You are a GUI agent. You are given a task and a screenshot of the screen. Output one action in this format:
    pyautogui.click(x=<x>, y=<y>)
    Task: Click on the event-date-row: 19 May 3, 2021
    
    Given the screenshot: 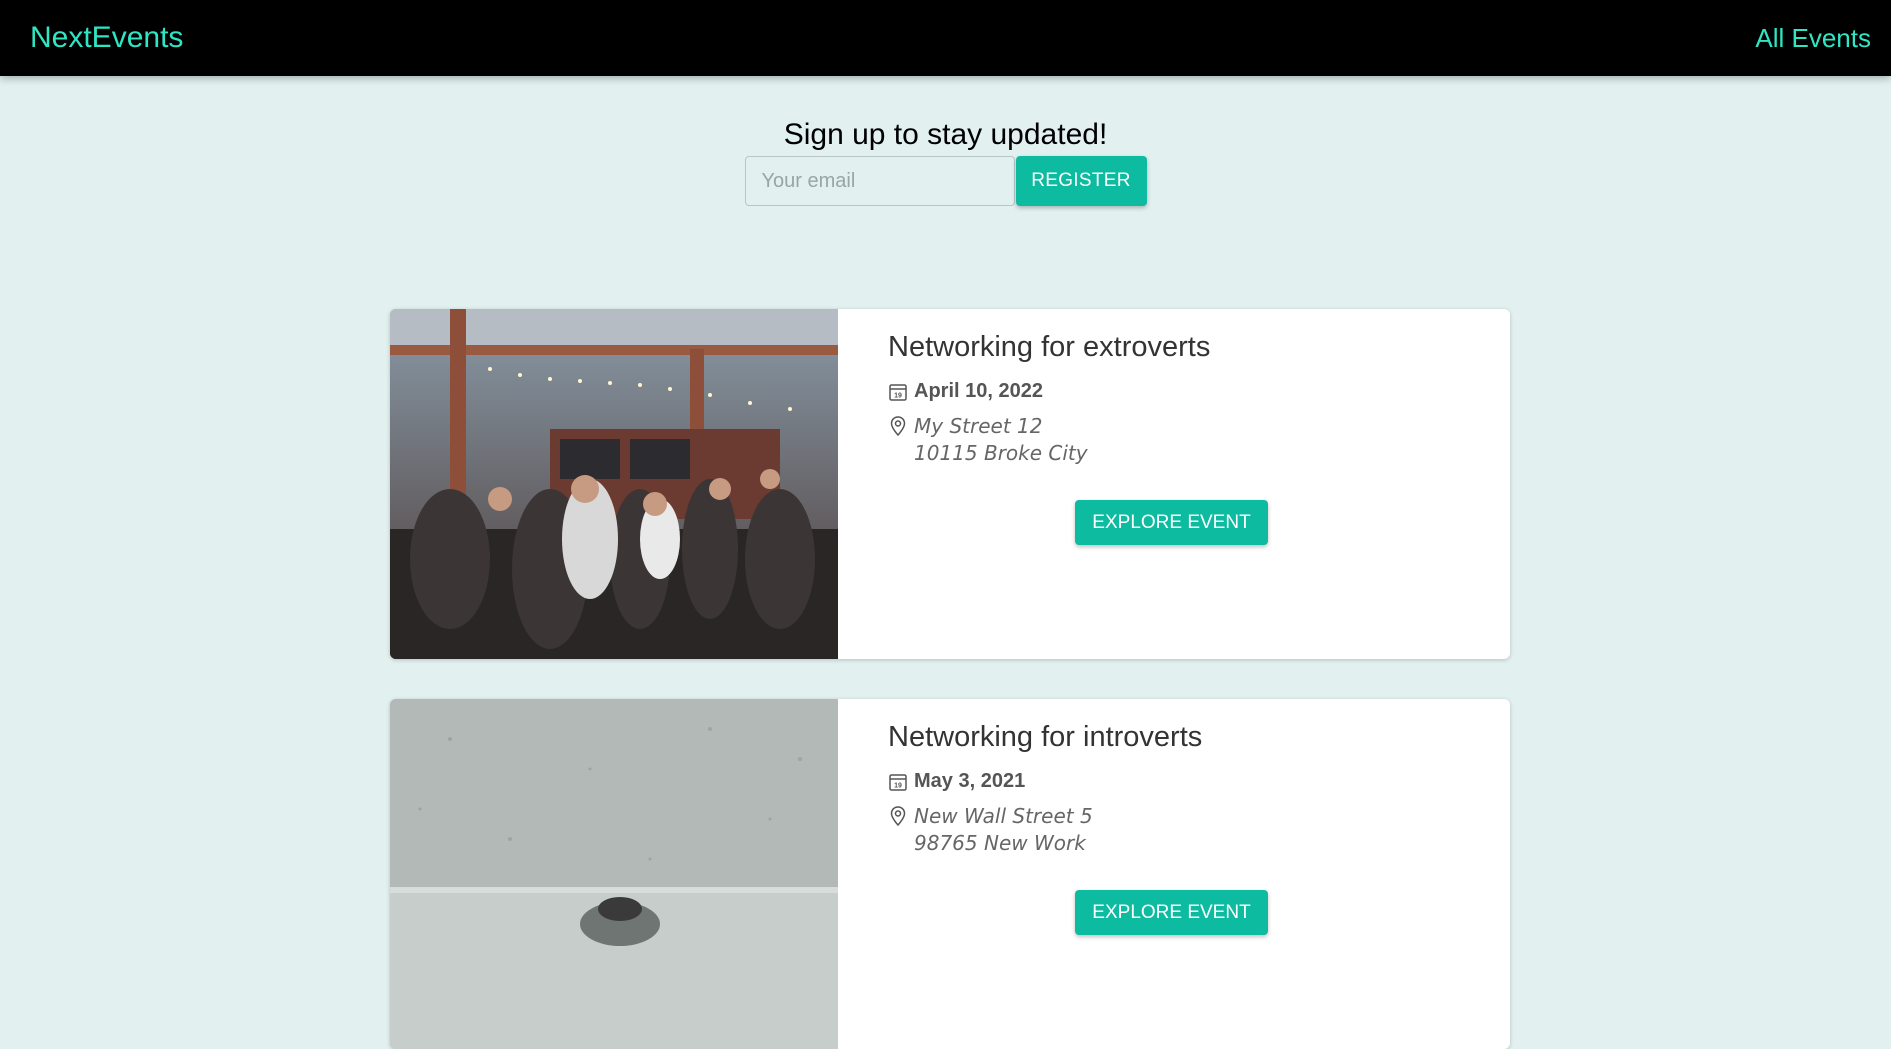 What is the action you would take?
    pyautogui.click(x=1199, y=781)
    